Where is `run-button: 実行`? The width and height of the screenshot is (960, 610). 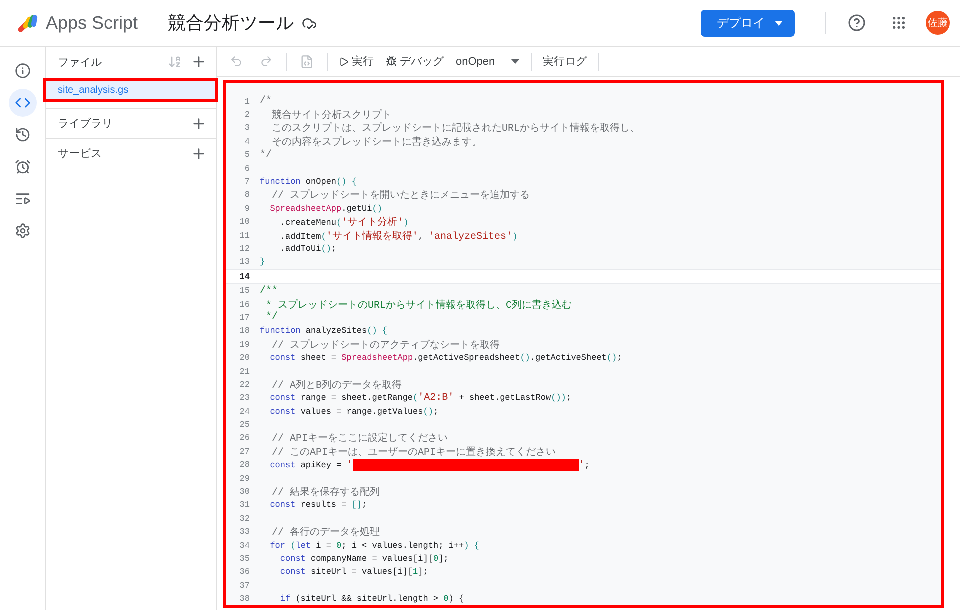 run-button: 実行 is located at coordinates (356, 61).